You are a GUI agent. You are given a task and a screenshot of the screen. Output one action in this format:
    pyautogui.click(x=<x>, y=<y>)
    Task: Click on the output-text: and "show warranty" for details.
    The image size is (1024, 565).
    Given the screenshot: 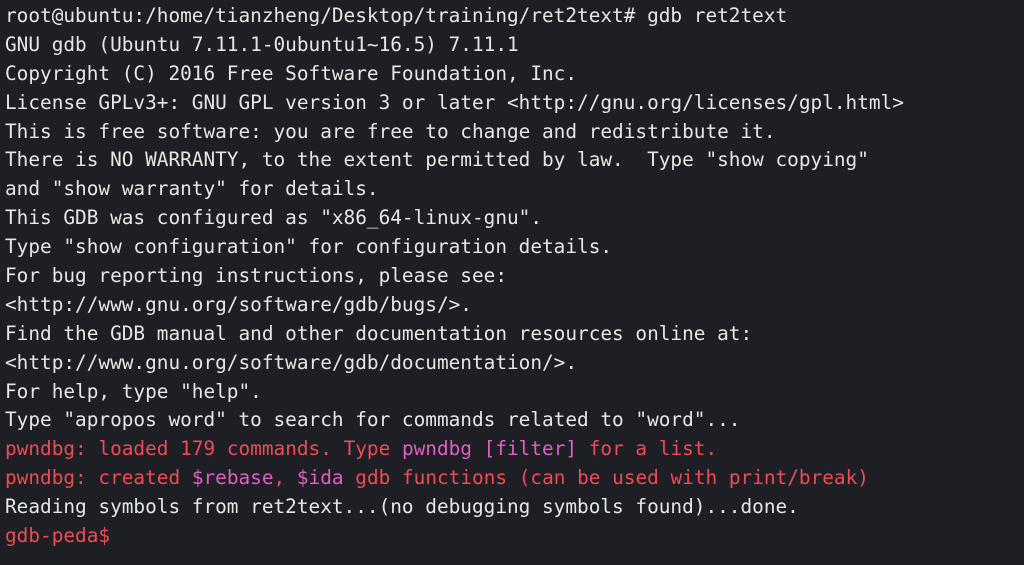 What is the action you would take?
    pyautogui.click(x=192, y=189)
    